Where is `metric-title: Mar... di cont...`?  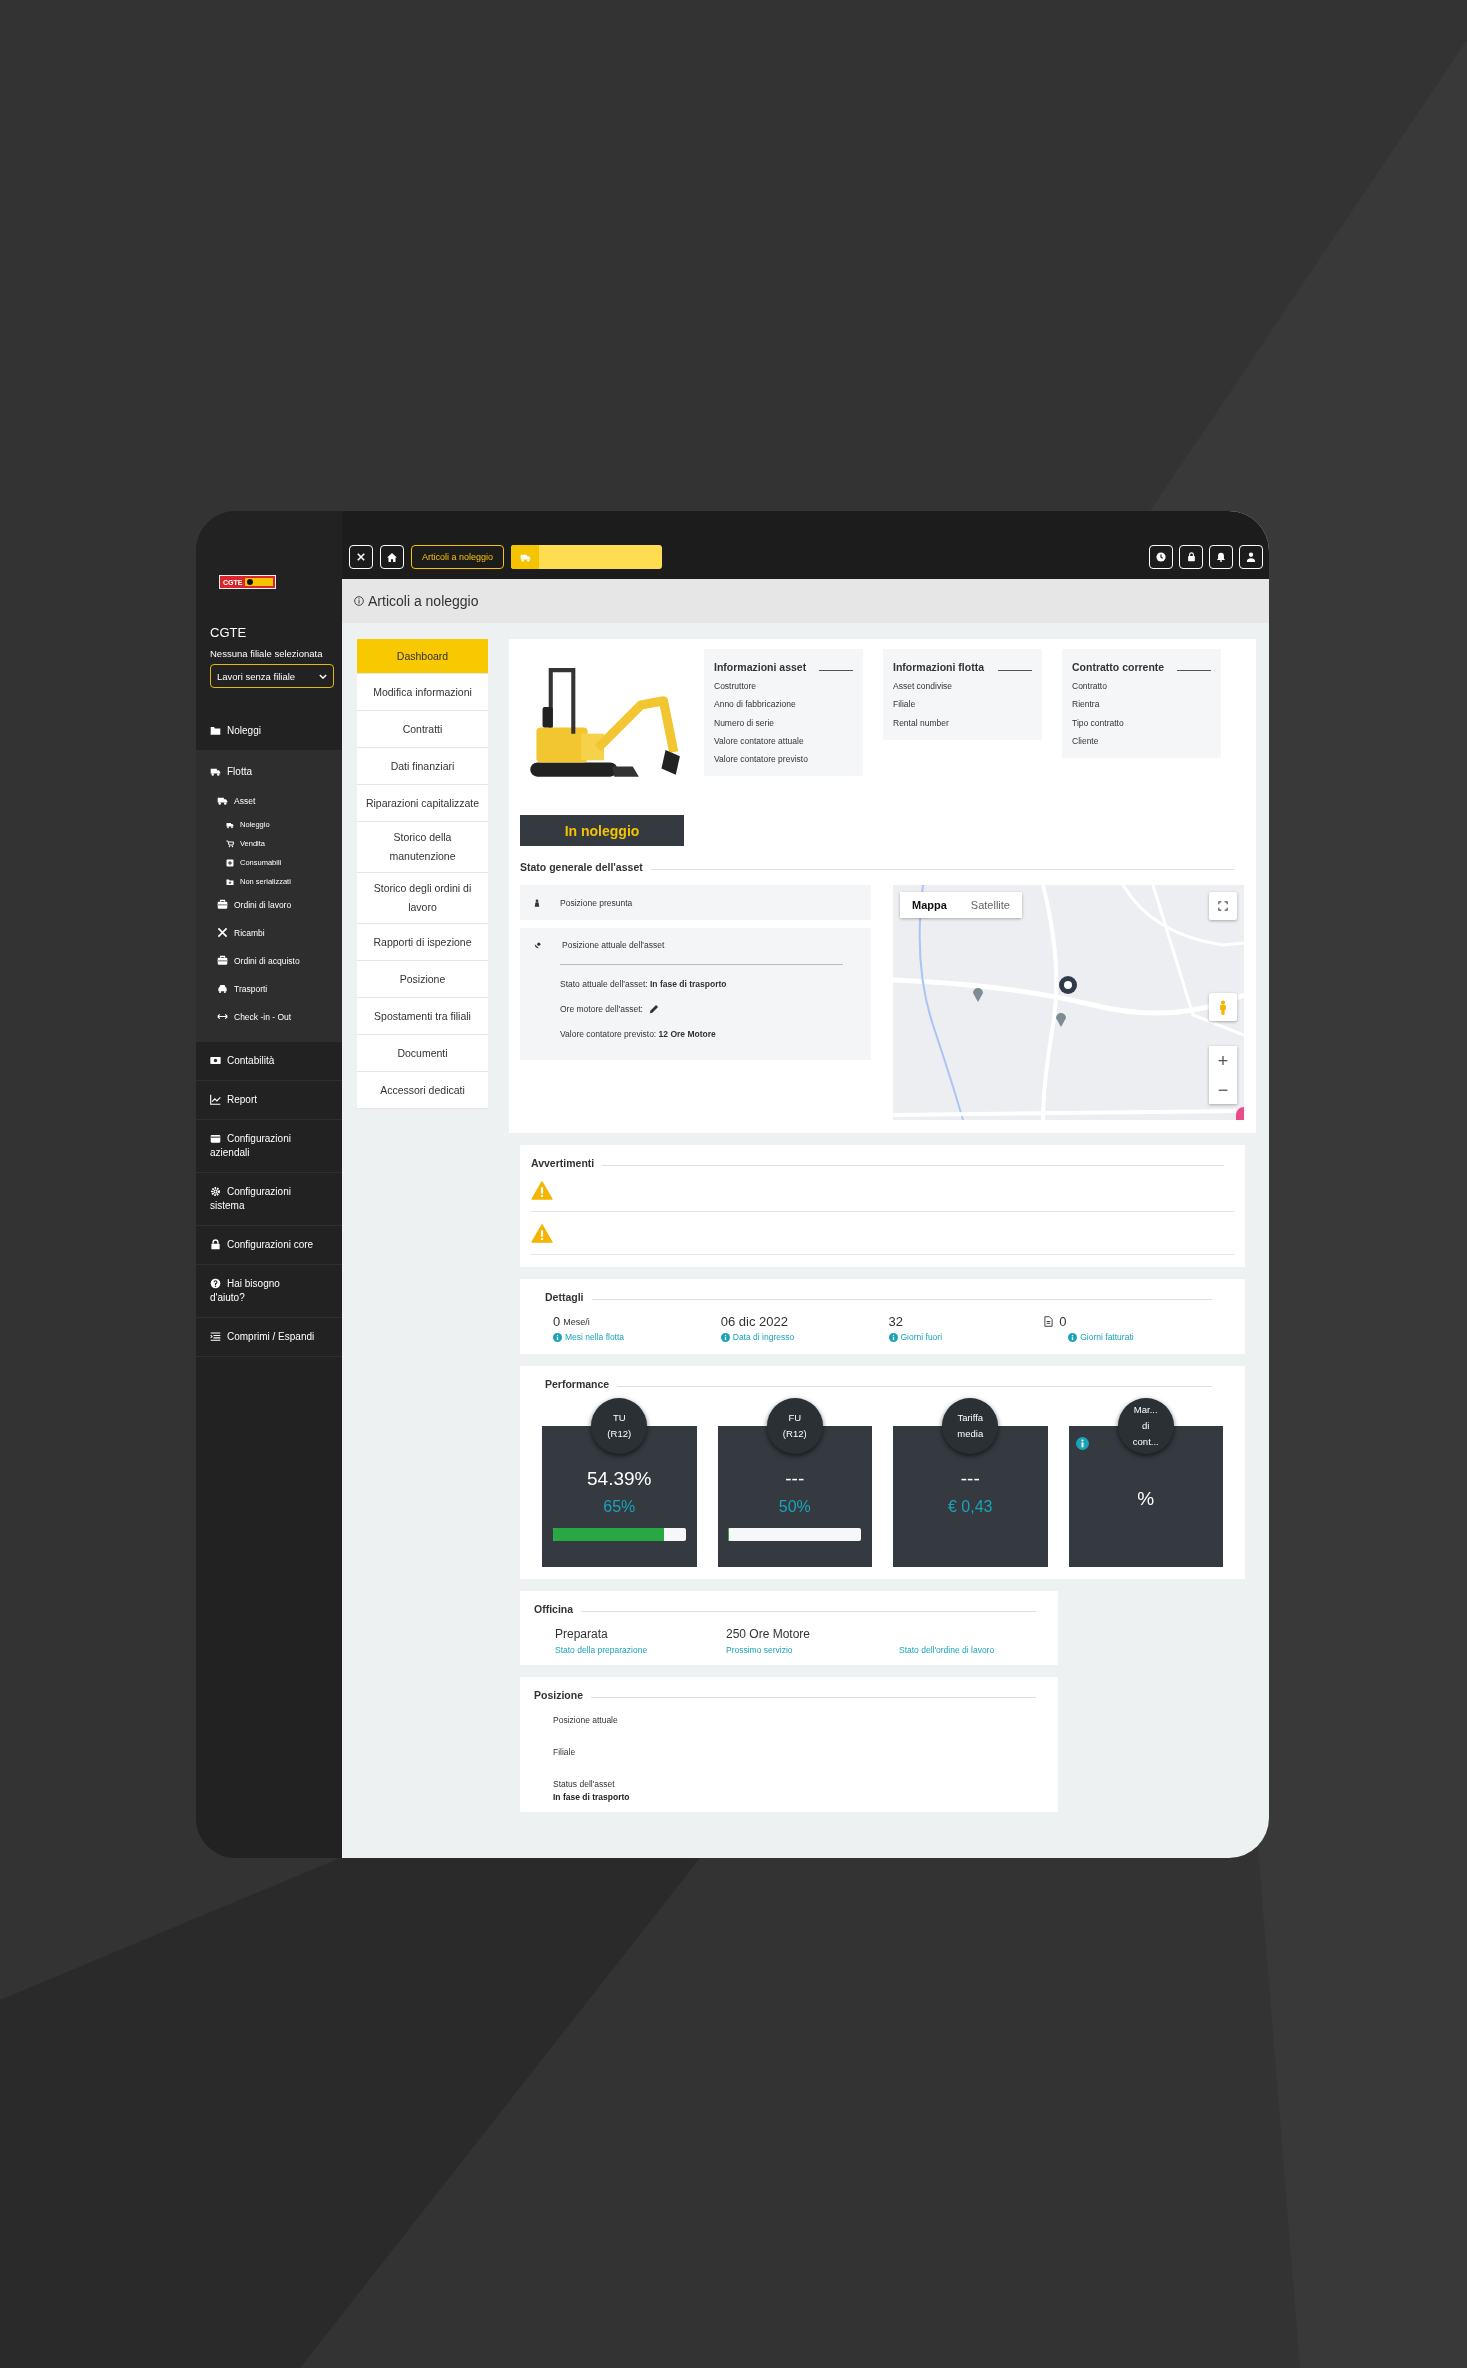
metric-title: Mar... di cont... is located at coordinates (1145, 1426).